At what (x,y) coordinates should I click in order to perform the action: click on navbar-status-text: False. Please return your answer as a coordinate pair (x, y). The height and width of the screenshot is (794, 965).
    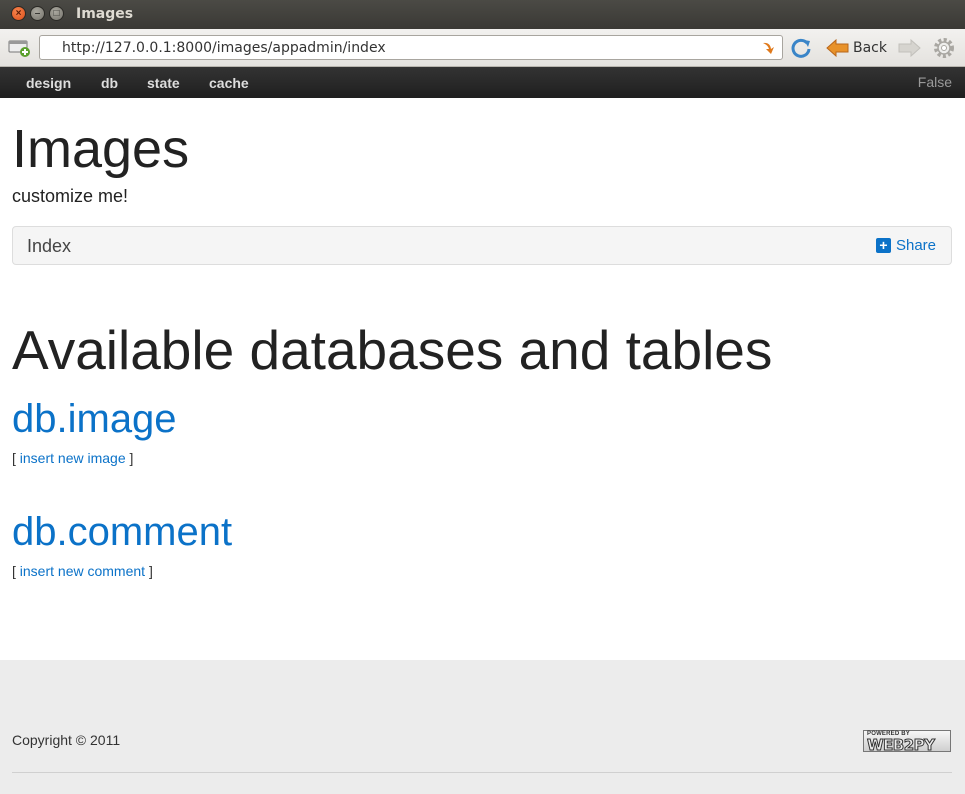
    Looking at the image, I should click on (934, 82).